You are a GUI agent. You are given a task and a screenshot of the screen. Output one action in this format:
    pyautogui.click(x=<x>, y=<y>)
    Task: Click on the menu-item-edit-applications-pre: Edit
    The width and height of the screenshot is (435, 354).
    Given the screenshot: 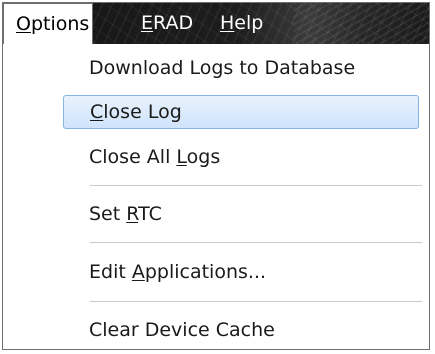 What is the action you would take?
    pyautogui.click(x=110, y=272)
    